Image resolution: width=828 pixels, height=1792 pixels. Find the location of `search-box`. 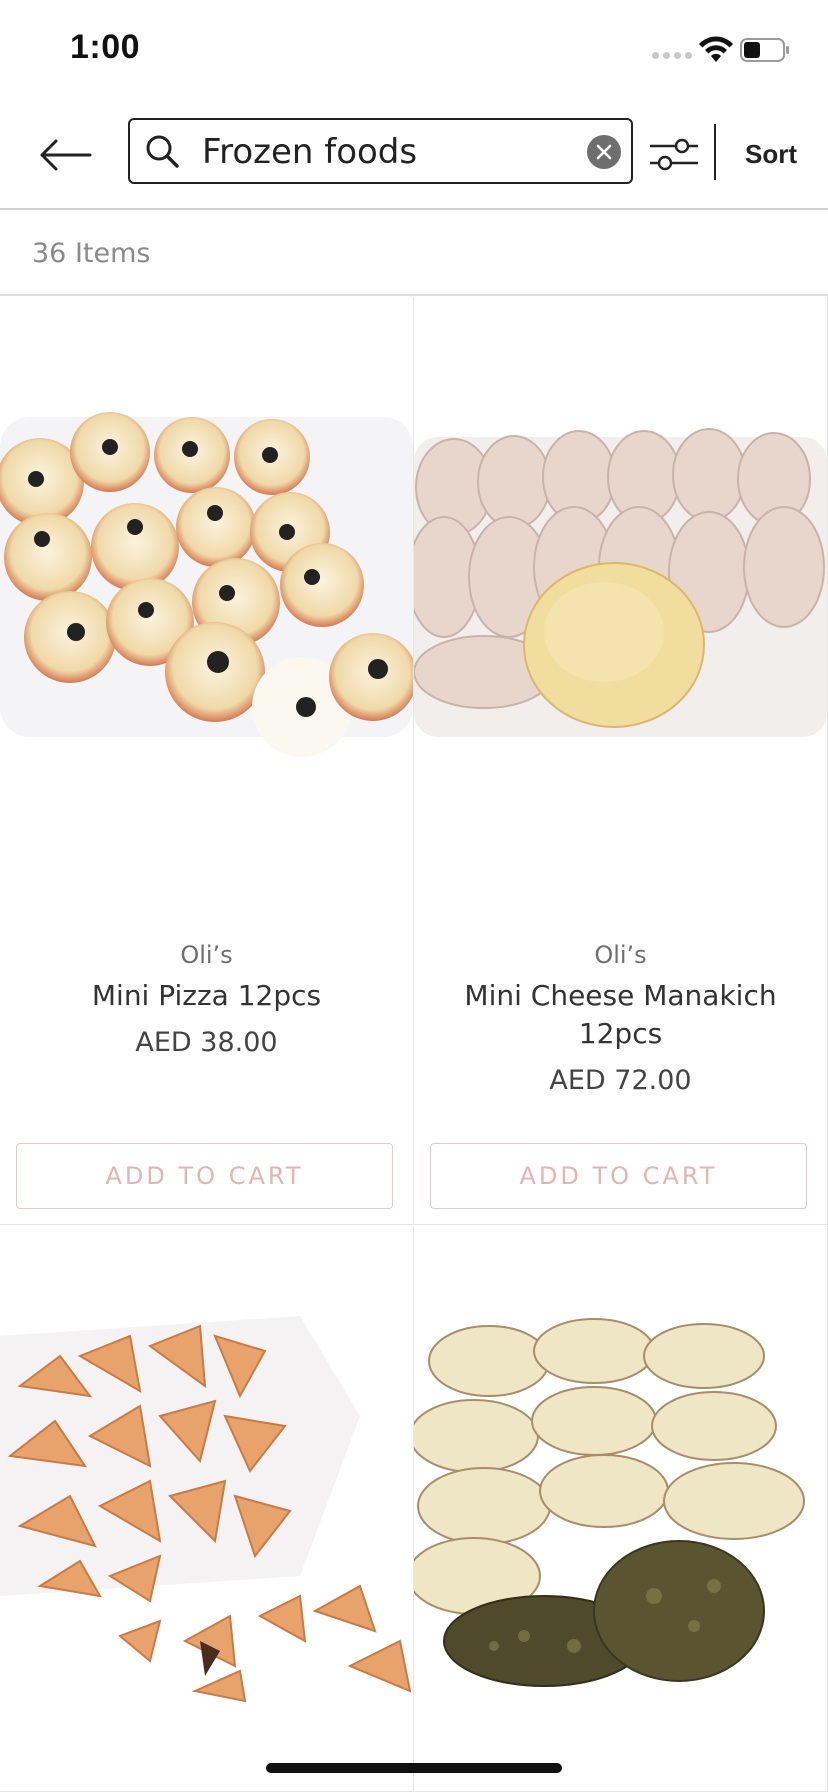

search-box is located at coordinates (380, 151).